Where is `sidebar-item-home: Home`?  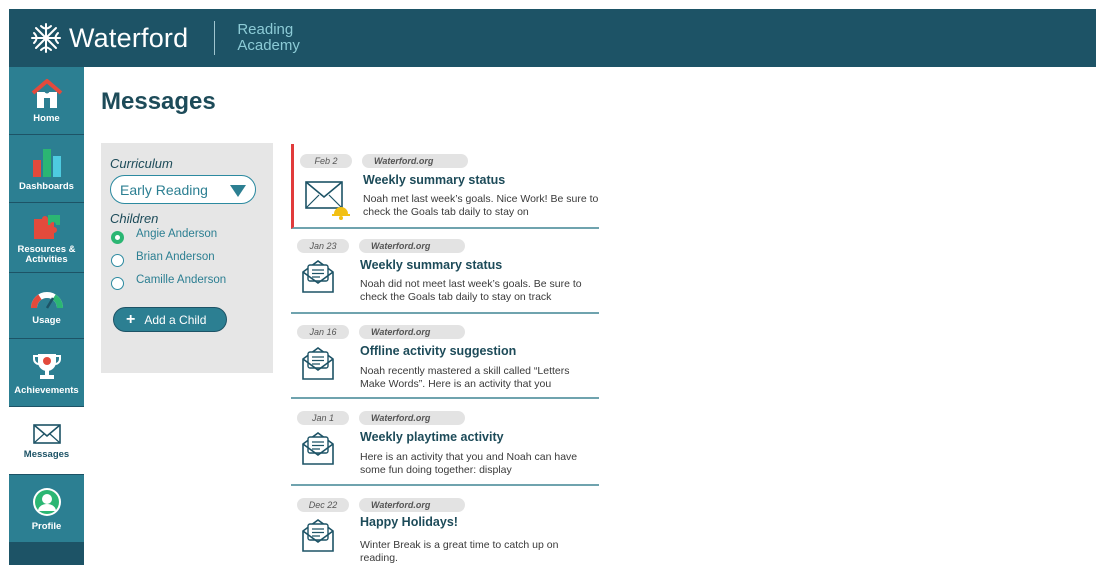 sidebar-item-home: Home is located at coordinates (46, 101).